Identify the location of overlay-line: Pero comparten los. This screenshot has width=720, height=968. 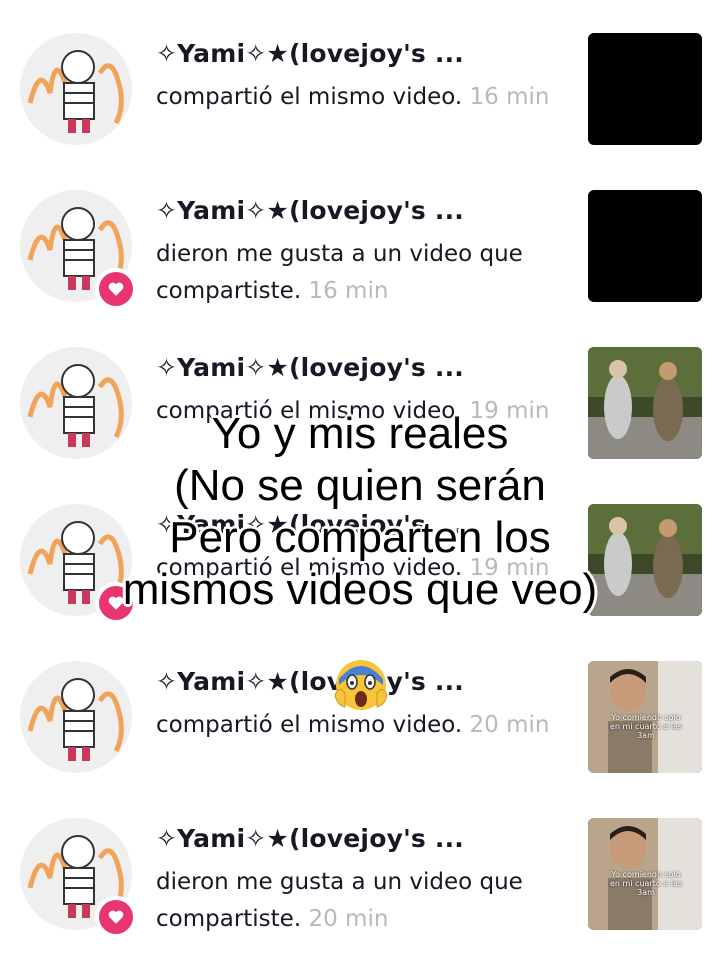
(360, 537).